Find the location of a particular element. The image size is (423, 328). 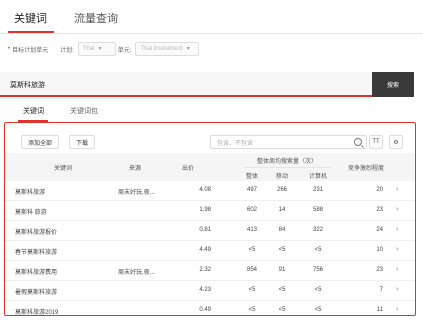

cell-mobile: 266 is located at coordinates (281, 190).